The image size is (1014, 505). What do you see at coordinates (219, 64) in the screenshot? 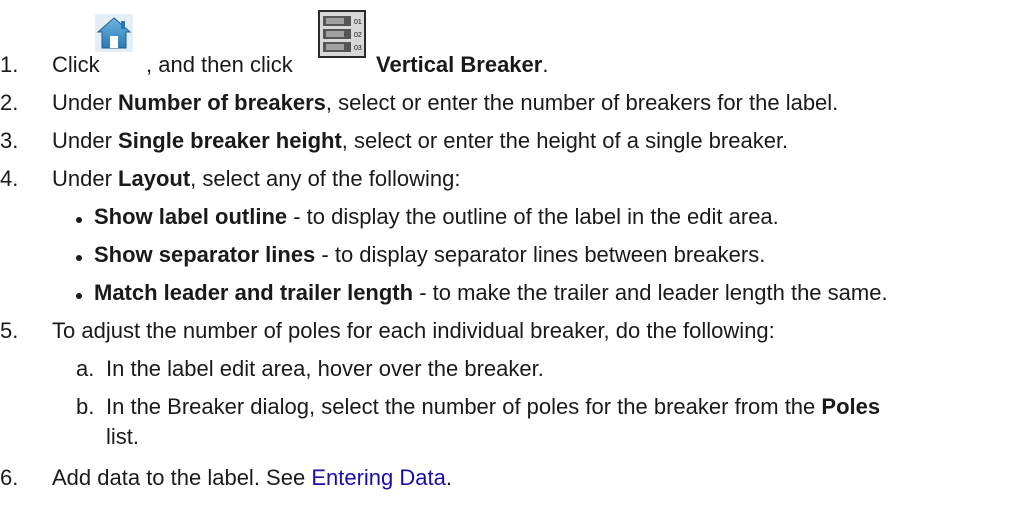
I see `step-text: , and then click` at bounding box center [219, 64].